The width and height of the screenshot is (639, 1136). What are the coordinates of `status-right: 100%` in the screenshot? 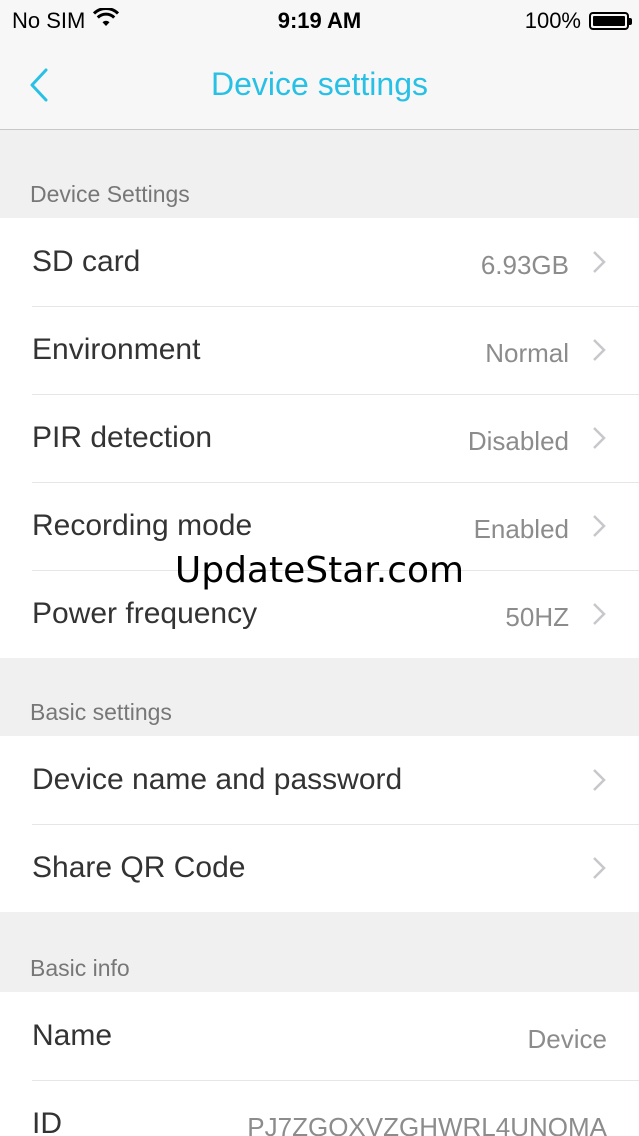 It's located at (578, 21).